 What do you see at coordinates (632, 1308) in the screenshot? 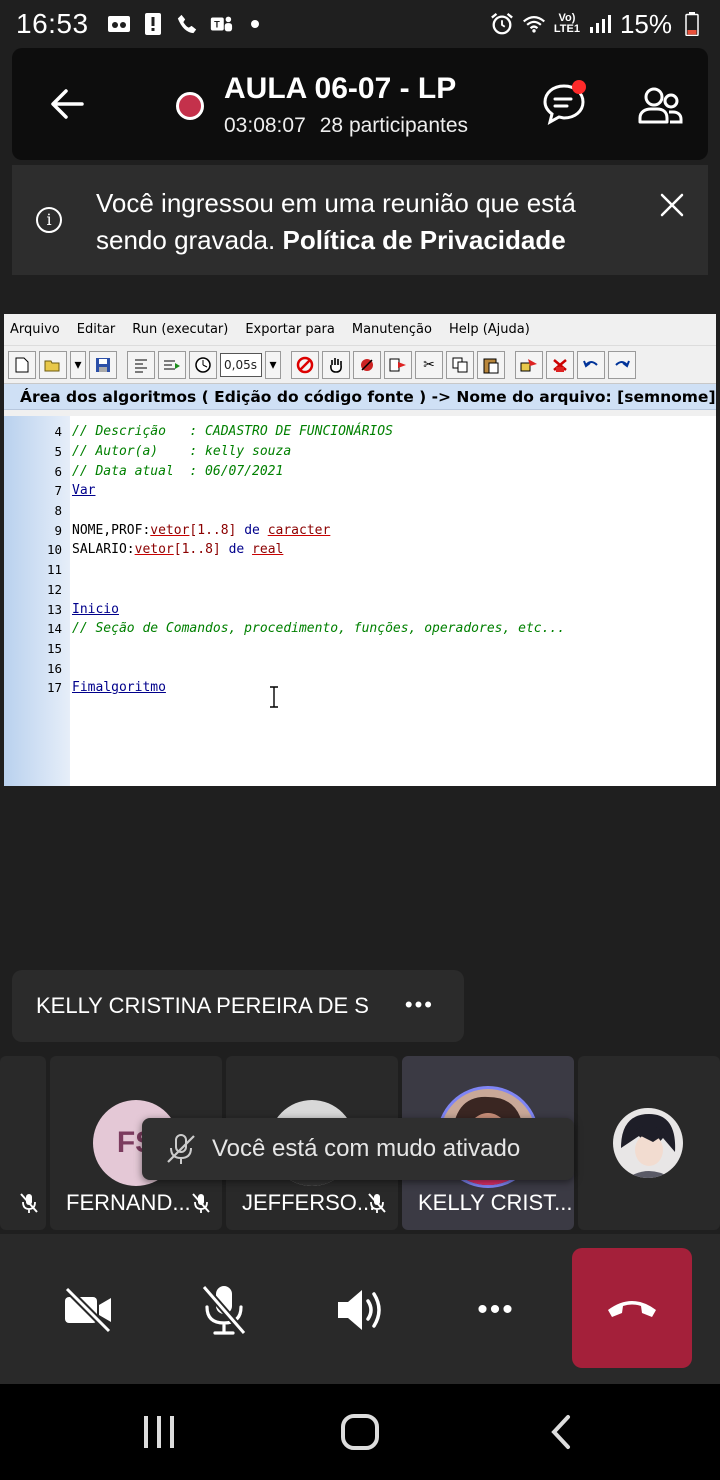
I see `hang-up-button` at bounding box center [632, 1308].